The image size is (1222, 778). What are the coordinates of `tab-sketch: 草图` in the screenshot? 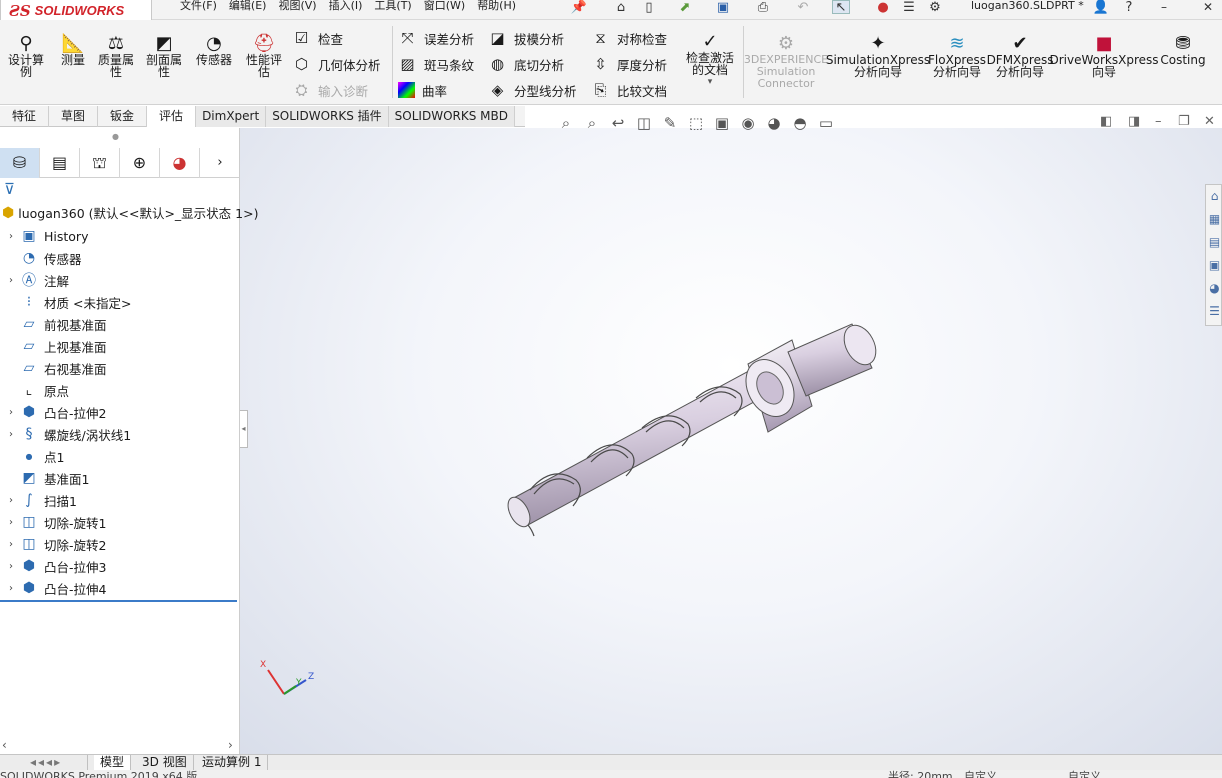 It's located at (74, 116).